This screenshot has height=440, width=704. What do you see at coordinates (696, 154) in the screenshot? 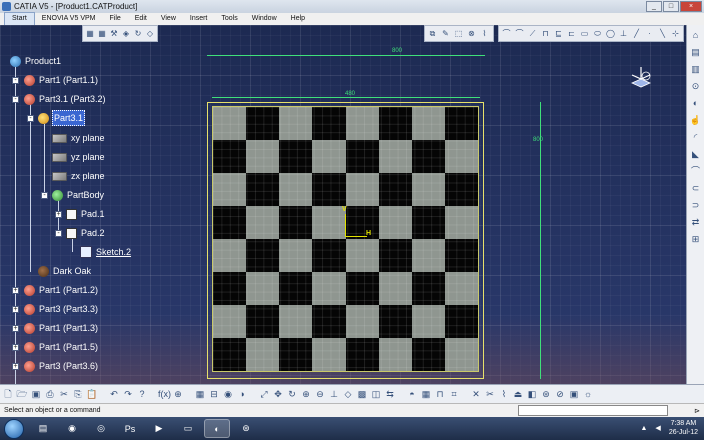
I see `chamfer-icon: ◣` at bounding box center [696, 154].